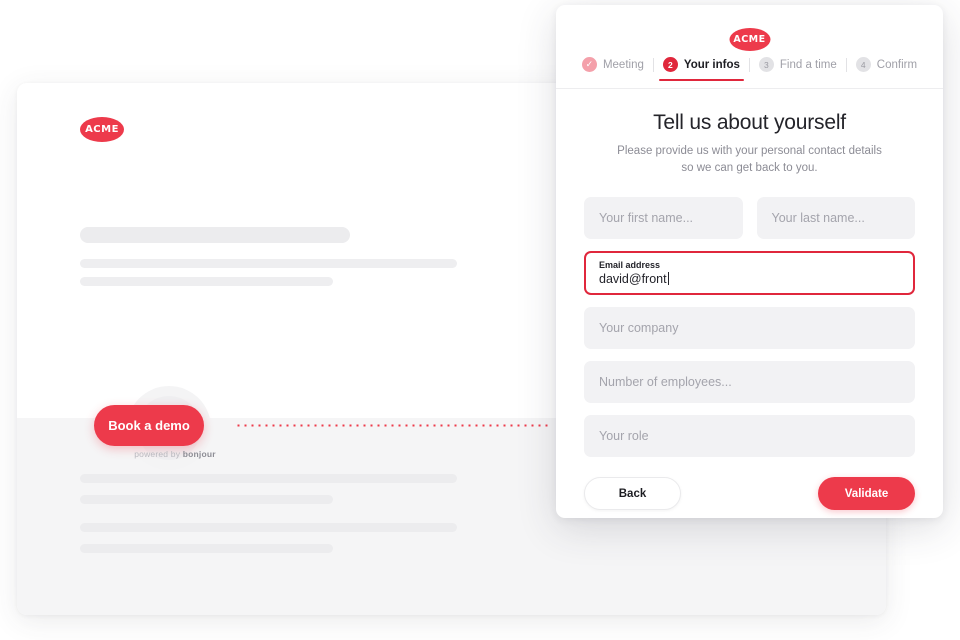  Describe the element at coordinates (766, 64) in the screenshot. I see `step-number-badge: 3` at that location.